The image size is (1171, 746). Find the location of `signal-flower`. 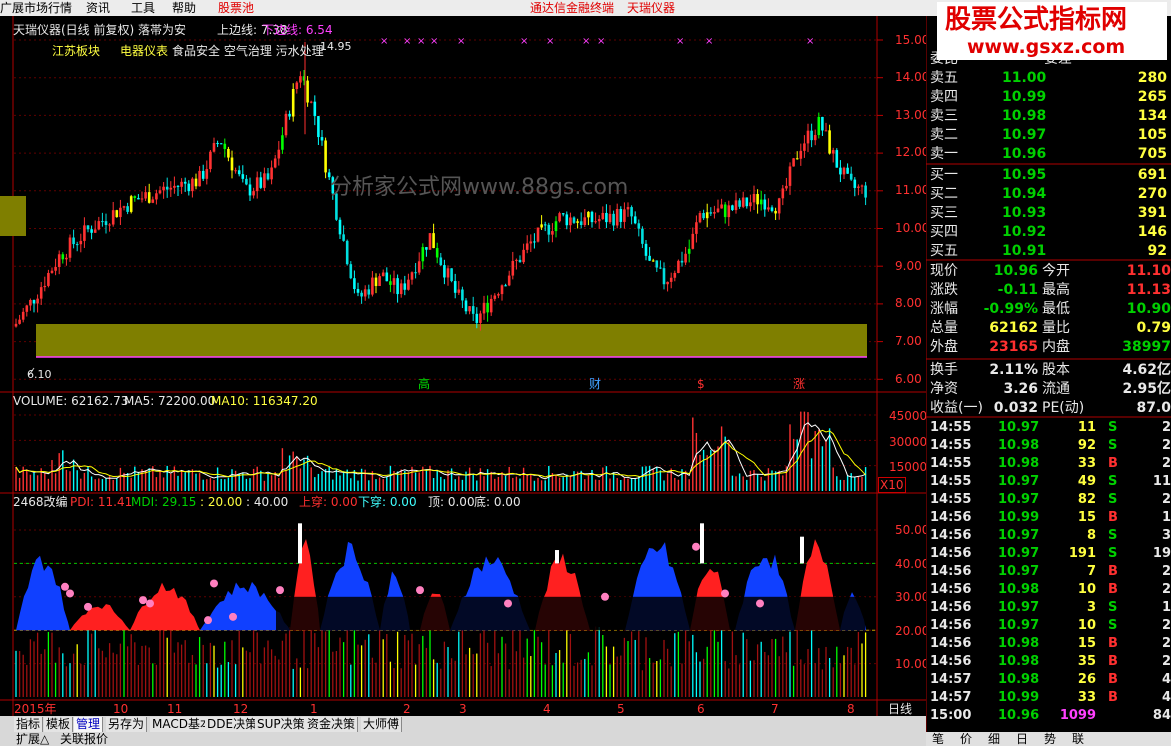

signal-flower is located at coordinates (280, 590).